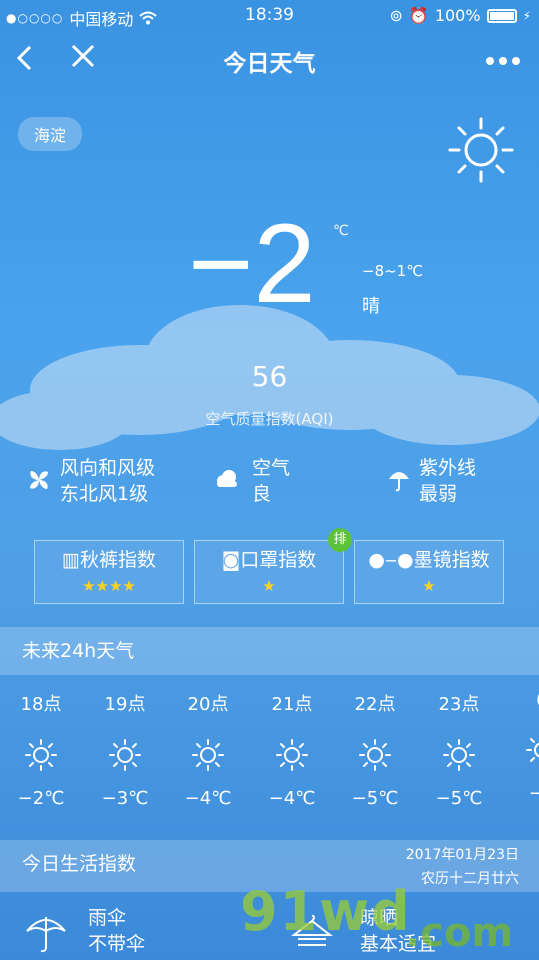  I want to click on weather-condition: 晴, so click(371, 306).